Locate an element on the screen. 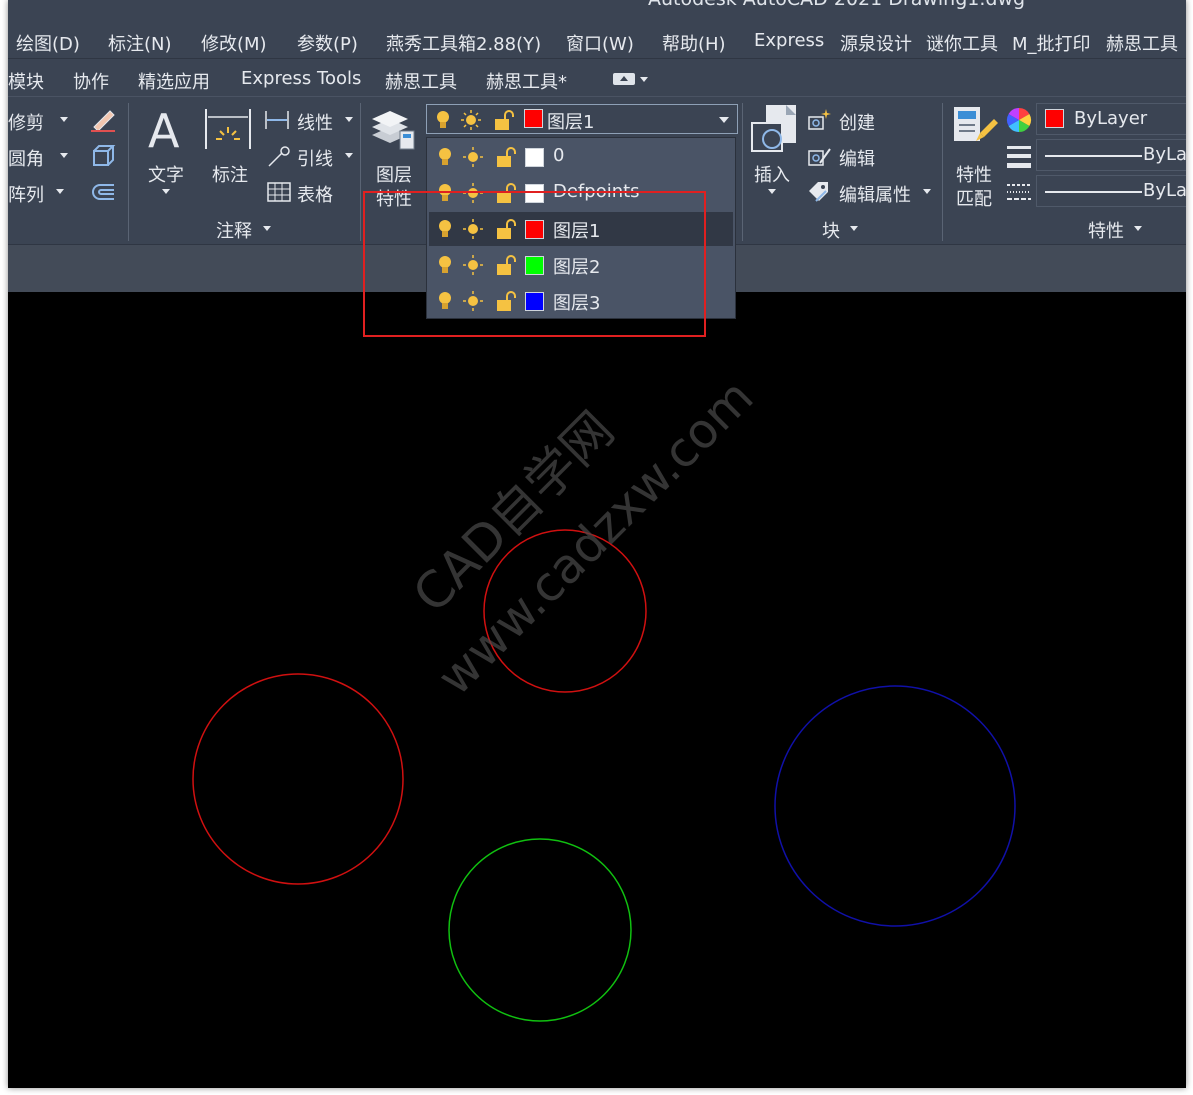 This screenshot has height=1095, width=1193. explode-icon is located at coordinates (103, 156).